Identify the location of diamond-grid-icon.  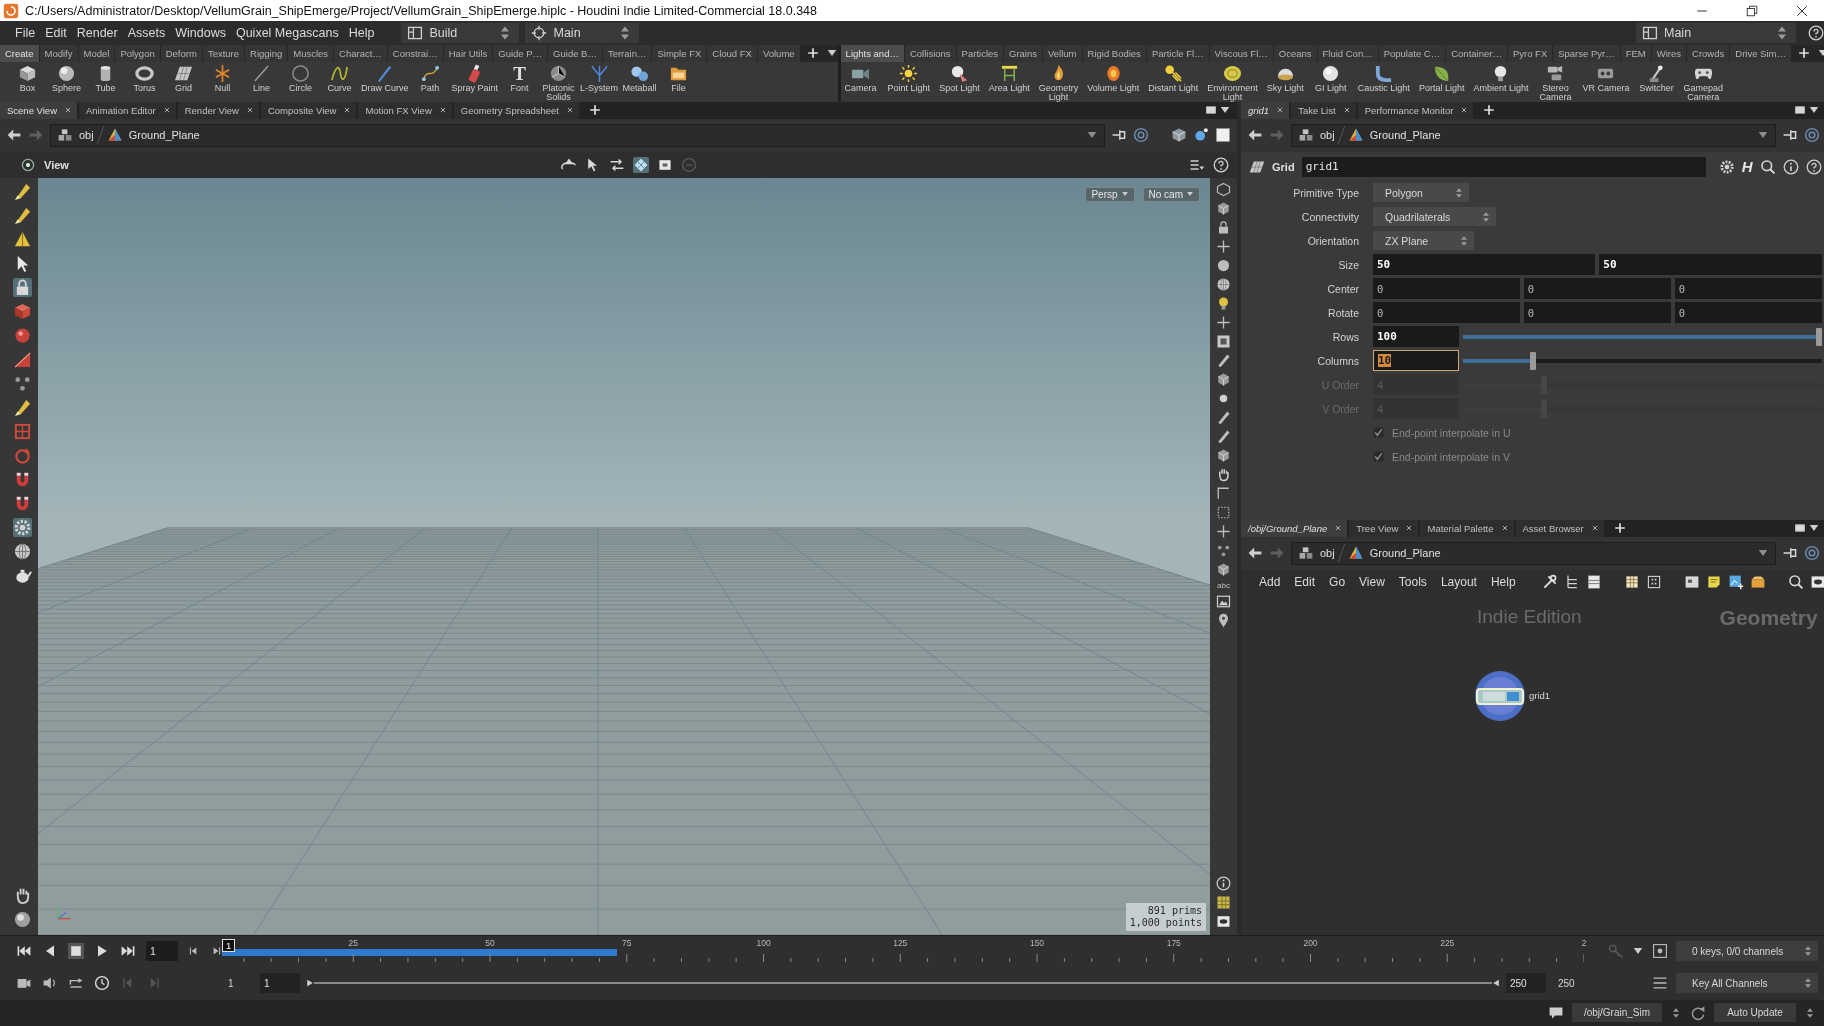
(640, 164).